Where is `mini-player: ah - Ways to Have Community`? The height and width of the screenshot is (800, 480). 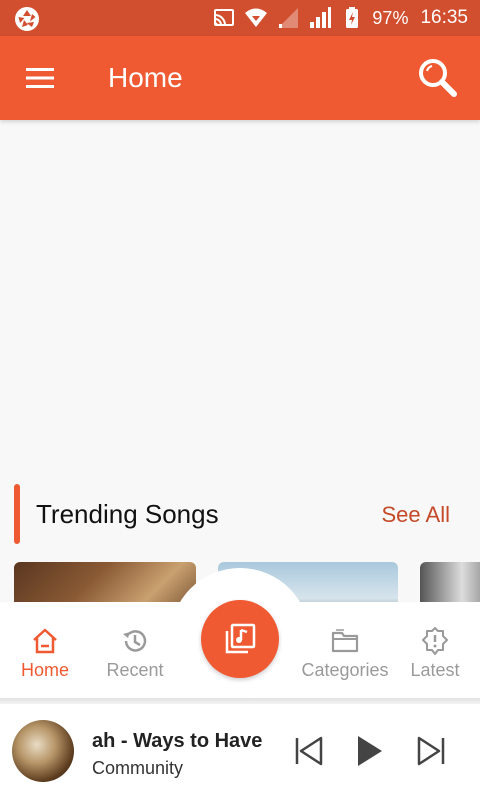
mini-player: ah - Ways to Have Community is located at coordinates (240, 752).